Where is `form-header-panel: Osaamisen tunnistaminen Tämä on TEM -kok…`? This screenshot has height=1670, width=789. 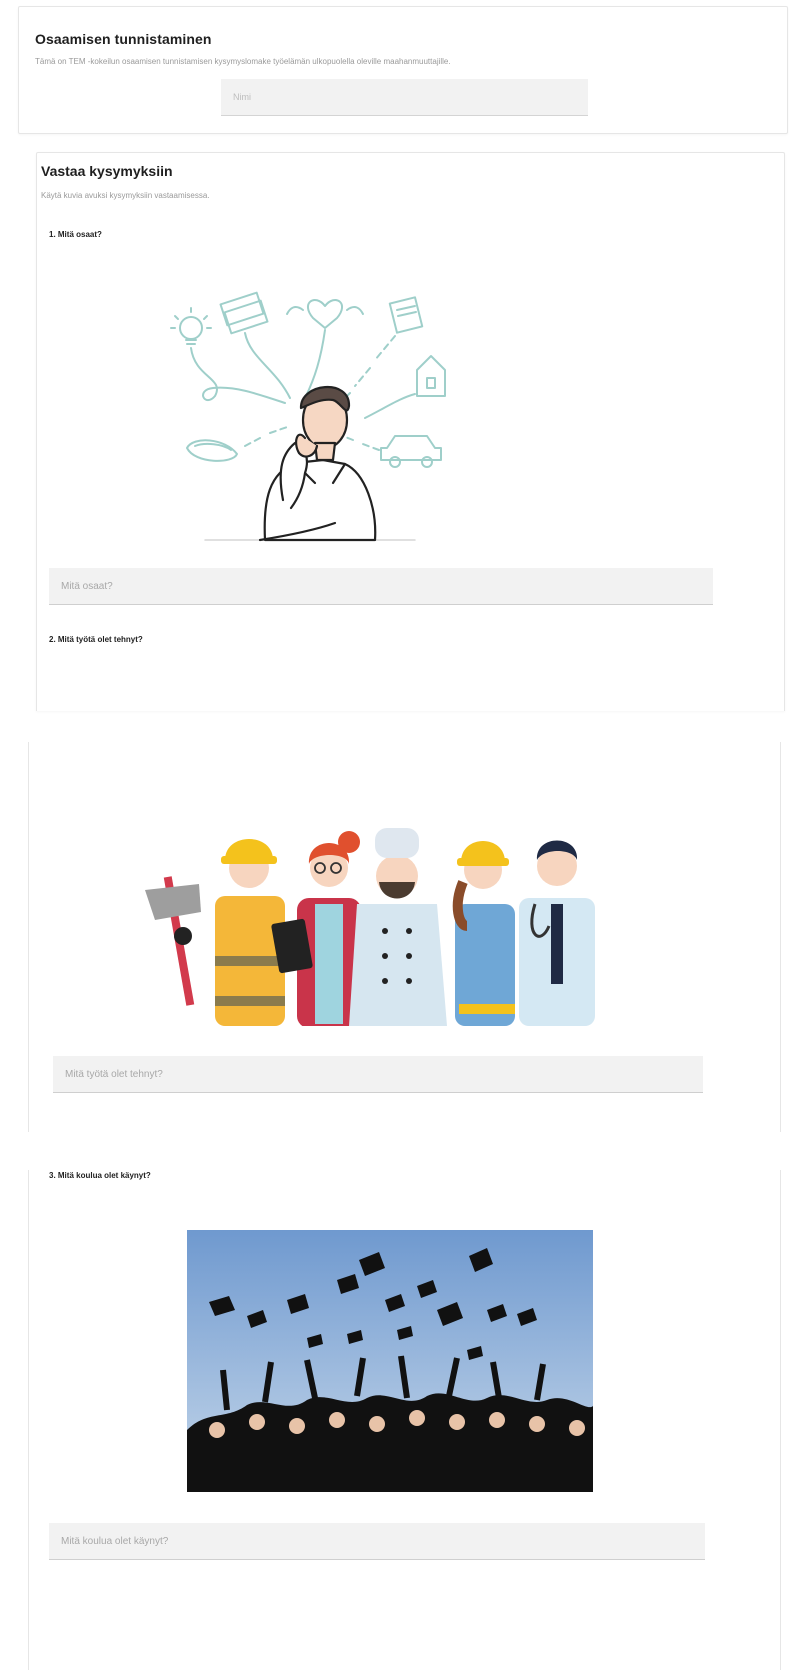
form-header-panel: Osaamisen tunnistaminen Tämä on TEM -kok… is located at coordinates (403, 70).